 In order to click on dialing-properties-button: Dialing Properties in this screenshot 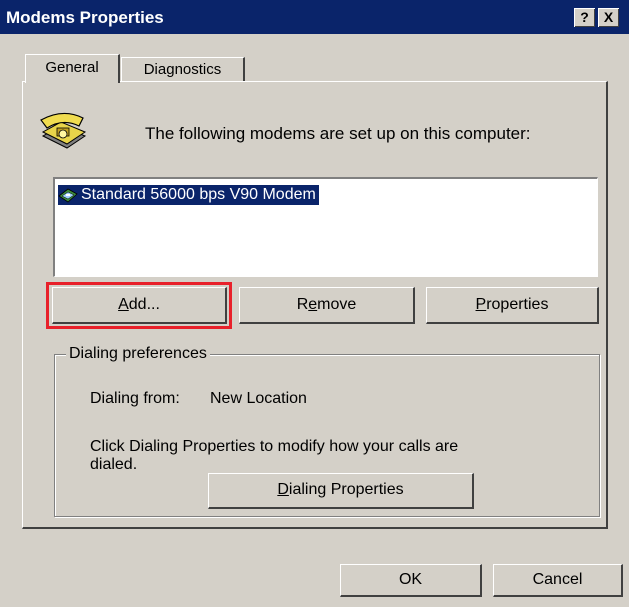, I will do `click(341, 491)`.